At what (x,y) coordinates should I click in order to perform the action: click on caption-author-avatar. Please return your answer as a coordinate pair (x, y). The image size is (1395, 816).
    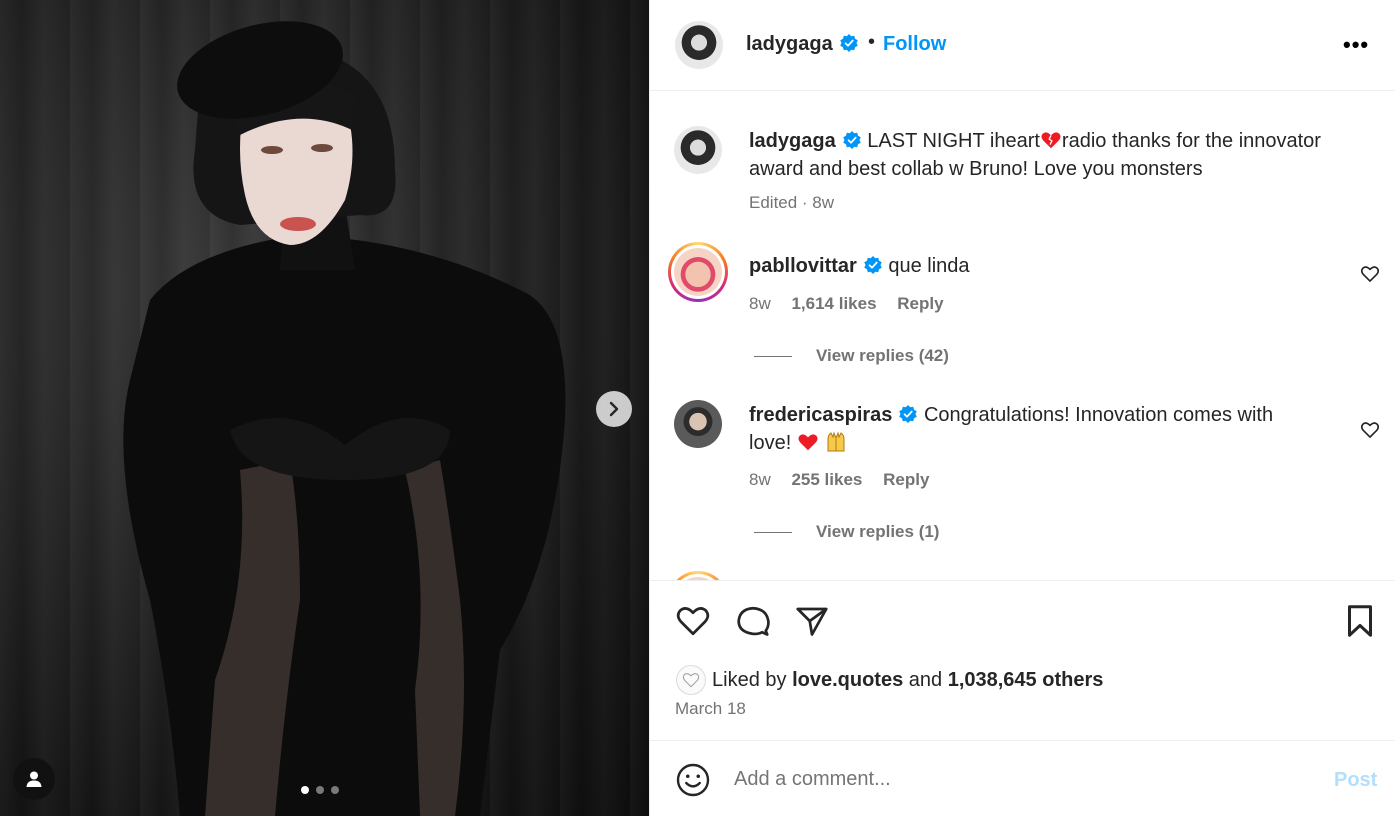
    Looking at the image, I should click on (698, 150).